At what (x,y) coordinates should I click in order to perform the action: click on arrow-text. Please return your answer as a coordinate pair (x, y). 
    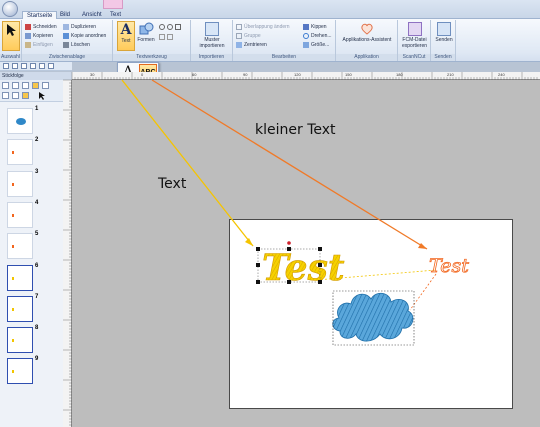
    Looking at the image, I should click on (187, 163).